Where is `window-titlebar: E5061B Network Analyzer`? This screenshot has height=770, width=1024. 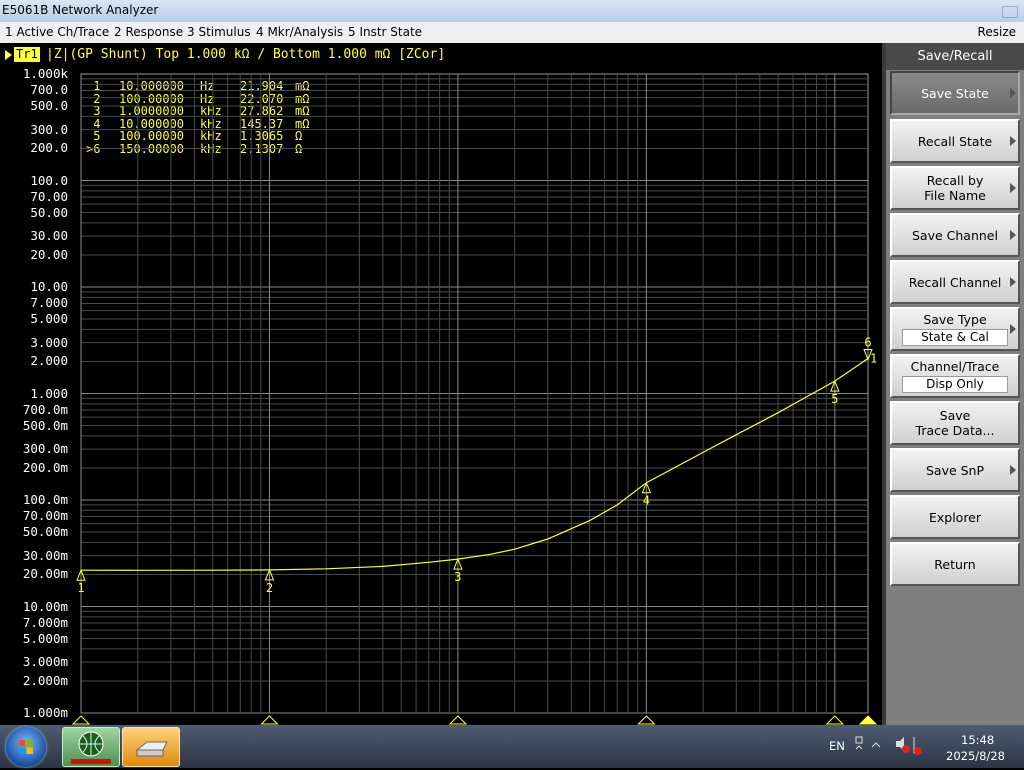 window-titlebar: E5061B Network Analyzer is located at coordinates (512, 11).